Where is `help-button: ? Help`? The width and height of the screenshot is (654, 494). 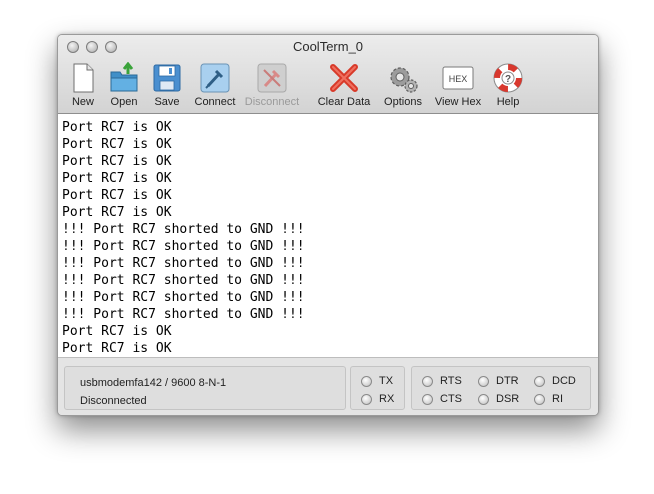
help-button: ? Help is located at coordinates (508, 86).